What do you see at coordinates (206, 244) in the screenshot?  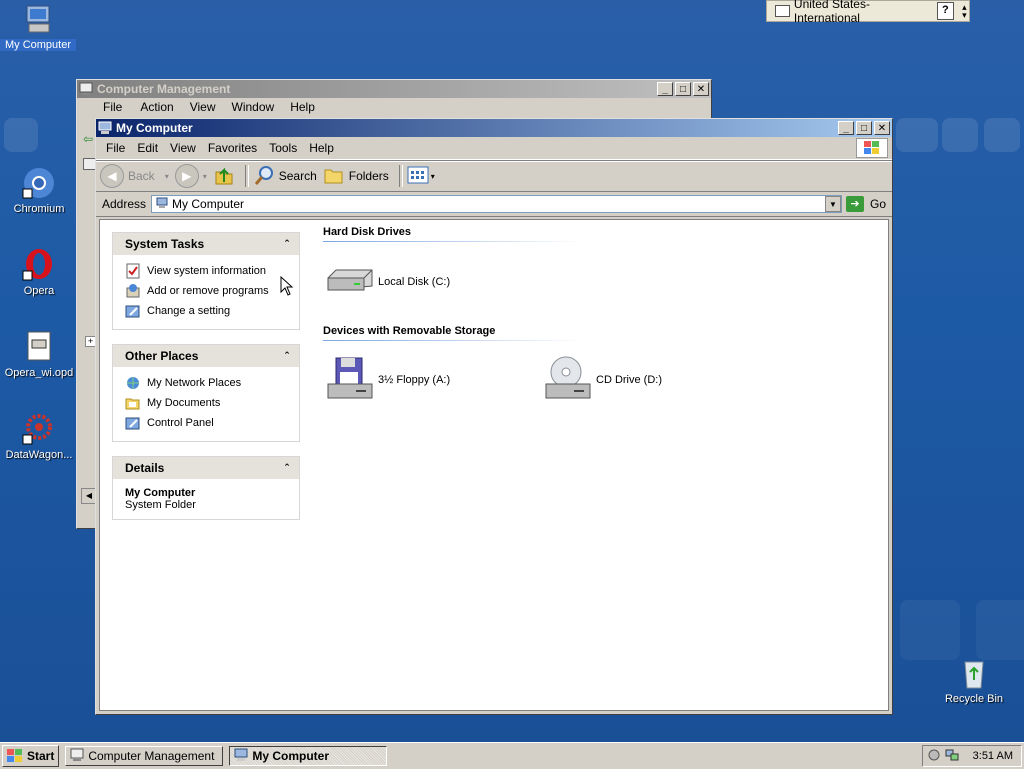 I see `system-tasks-header: System Tasks ⌃` at bounding box center [206, 244].